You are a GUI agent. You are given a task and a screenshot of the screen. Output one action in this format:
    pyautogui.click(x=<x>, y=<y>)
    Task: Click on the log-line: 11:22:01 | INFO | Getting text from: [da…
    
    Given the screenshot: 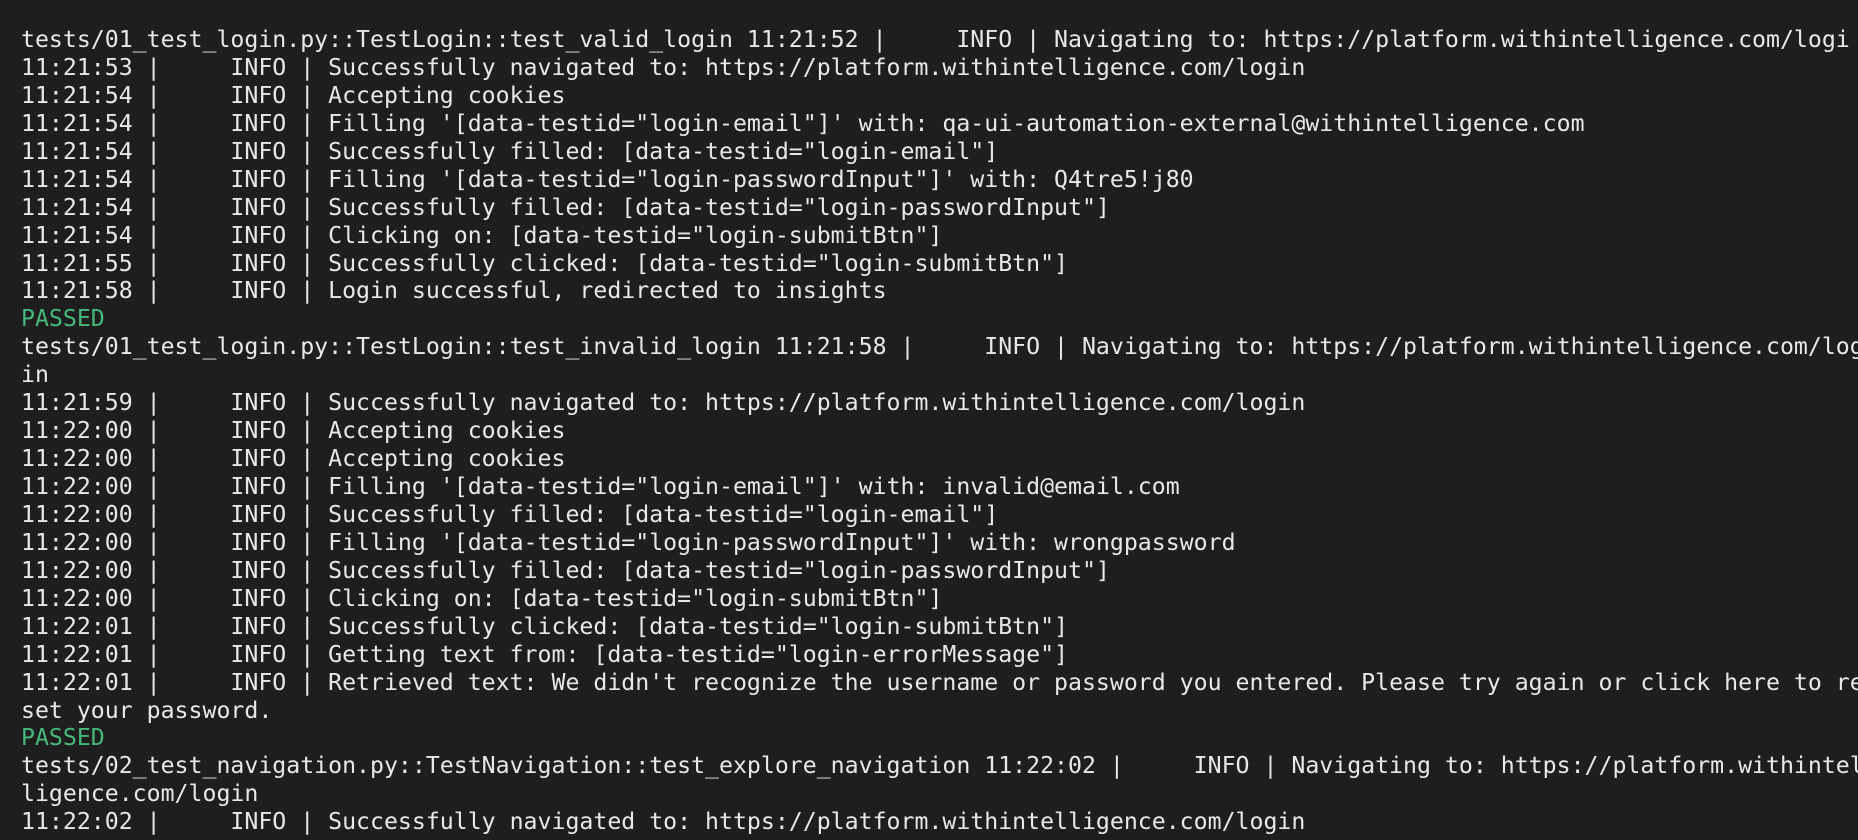 What is the action you would take?
    pyautogui.click(x=545, y=654)
    